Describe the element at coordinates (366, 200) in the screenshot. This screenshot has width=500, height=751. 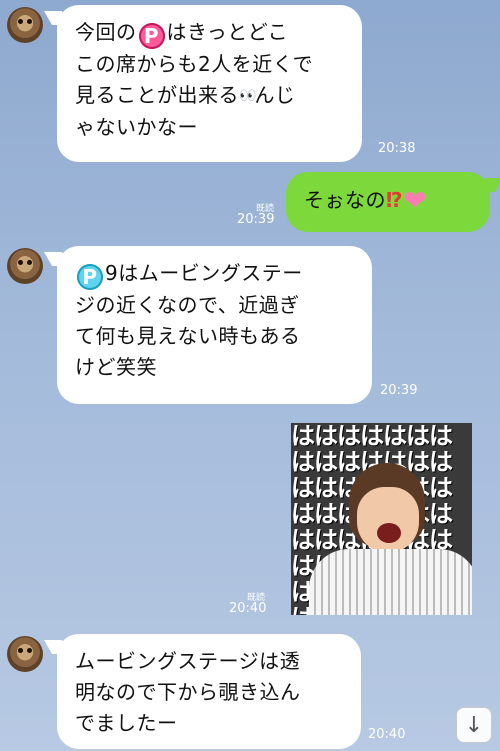
I see `message-text: そぉなの⁉❤` at that location.